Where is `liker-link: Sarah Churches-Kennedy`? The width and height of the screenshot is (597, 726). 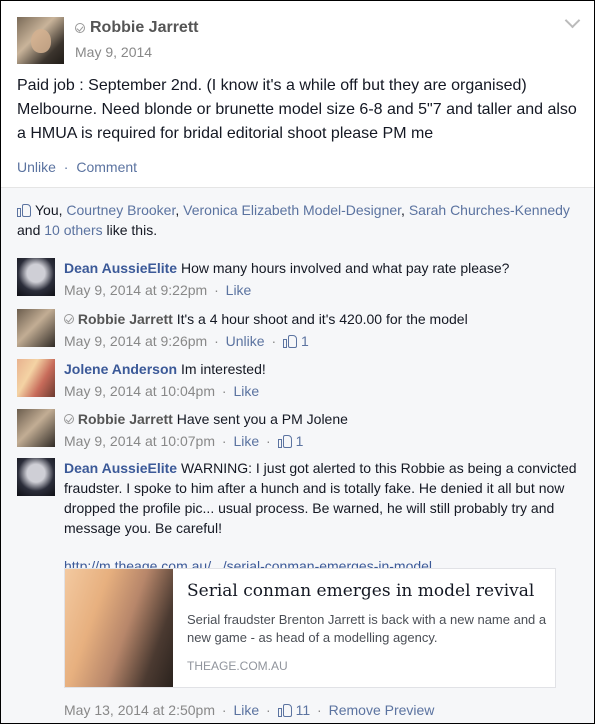 liker-link: Sarah Churches-Kennedy is located at coordinates (489, 210).